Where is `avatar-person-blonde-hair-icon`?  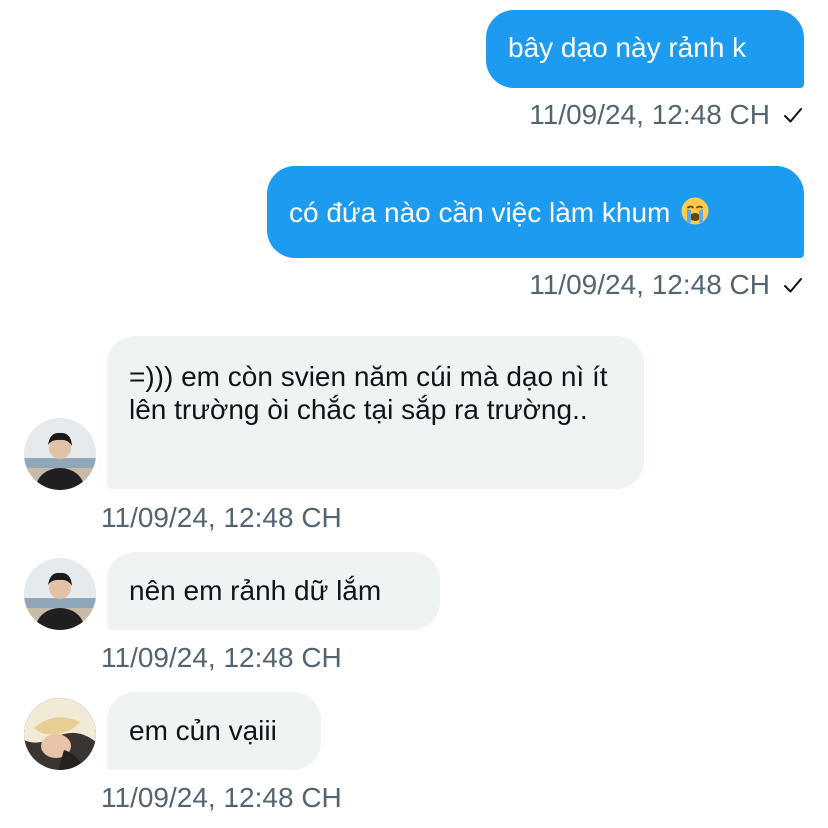 avatar-person-blonde-hair-icon is located at coordinates (60, 734).